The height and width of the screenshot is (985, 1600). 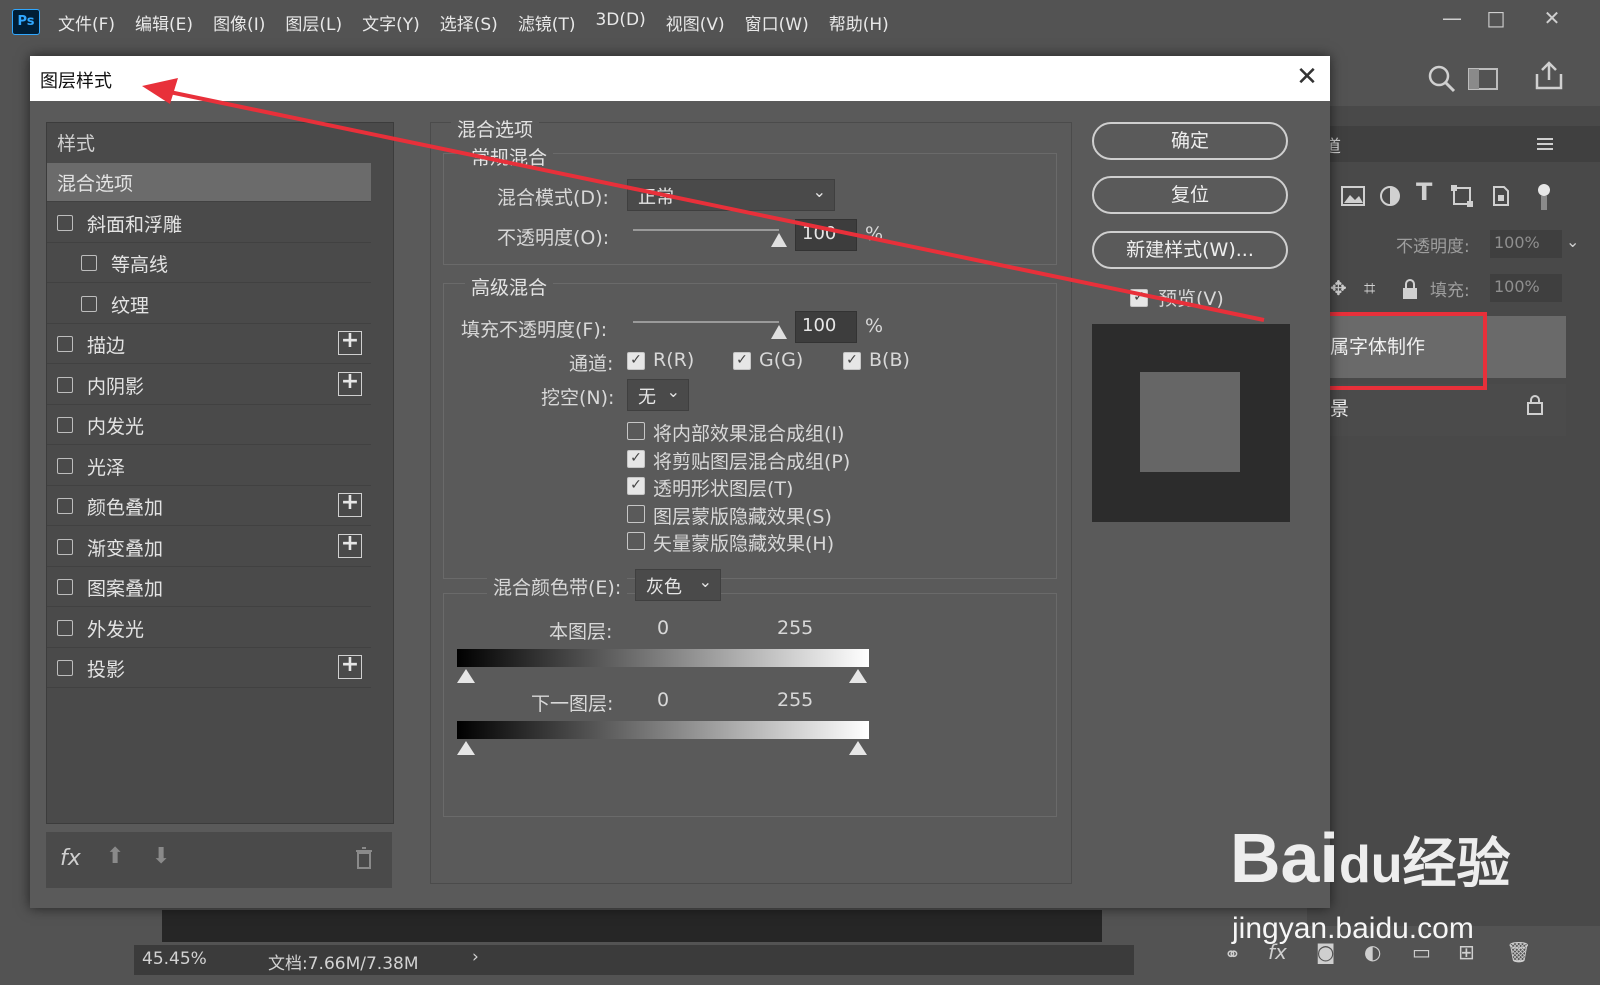 I want to click on baidu-watermark: Baidu经验, so click(x=1370, y=858).